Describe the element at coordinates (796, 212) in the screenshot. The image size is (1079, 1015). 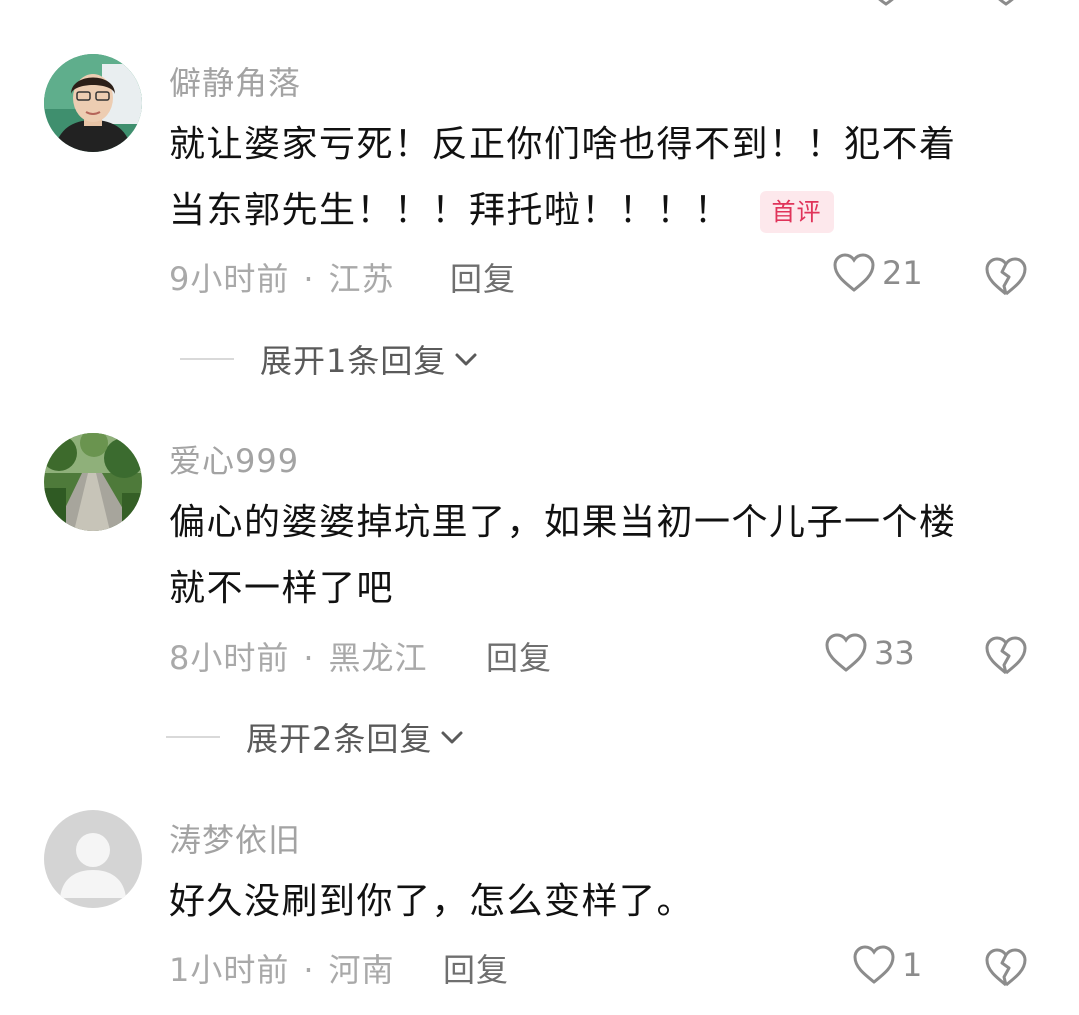
I see `first-comment-badge: 首评` at that location.